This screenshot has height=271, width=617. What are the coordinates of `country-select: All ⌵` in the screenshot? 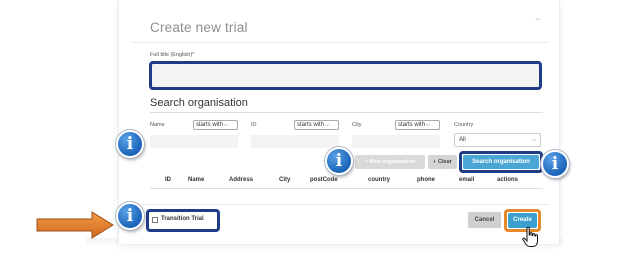 It's located at (497, 140).